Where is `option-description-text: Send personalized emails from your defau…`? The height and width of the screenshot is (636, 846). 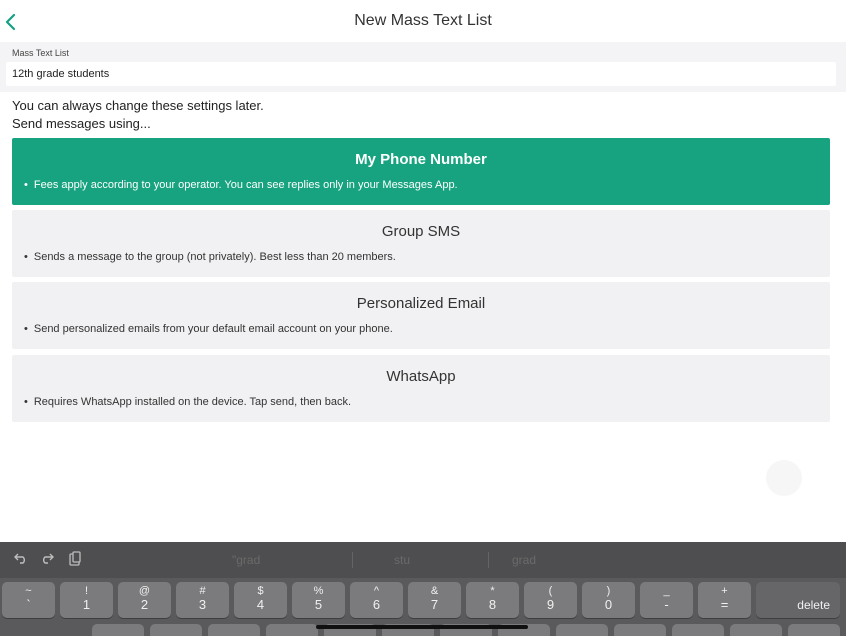
option-description-text: Send personalized emails from your defau… is located at coordinates (213, 329).